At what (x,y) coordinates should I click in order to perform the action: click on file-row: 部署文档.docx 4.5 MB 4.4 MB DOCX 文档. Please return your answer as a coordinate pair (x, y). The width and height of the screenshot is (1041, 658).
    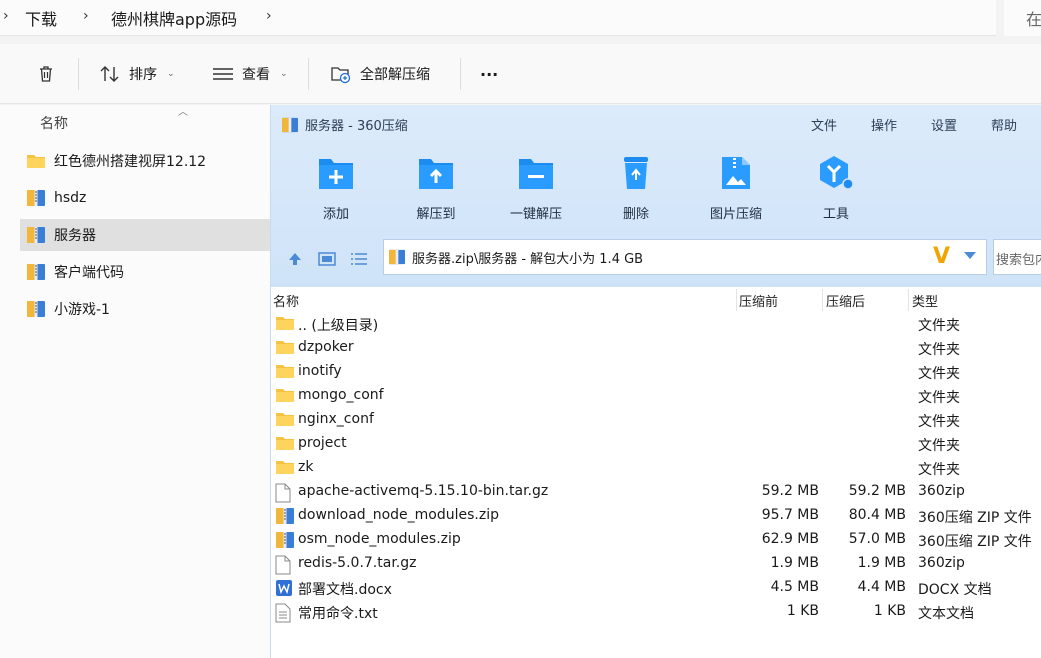
    Looking at the image, I should click on (656, 588).